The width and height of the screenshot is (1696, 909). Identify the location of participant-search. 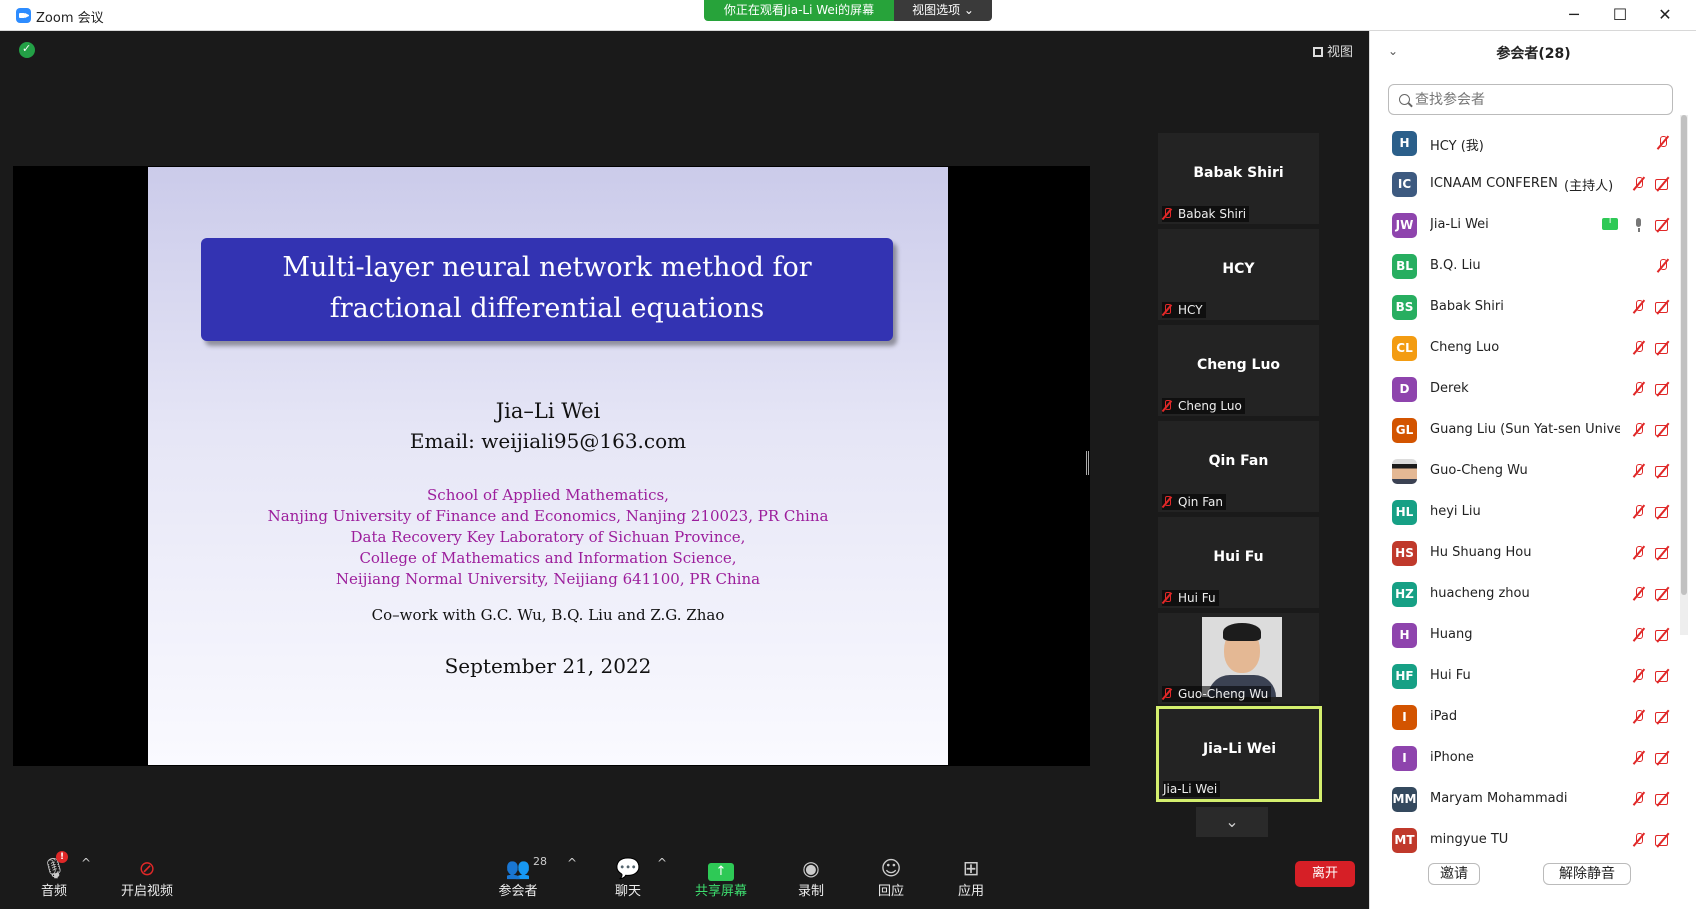
(1530, 99).